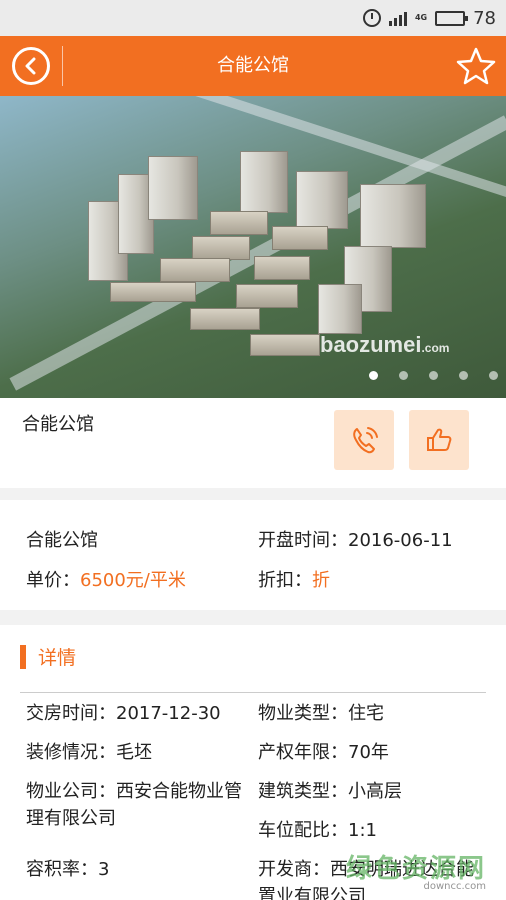  Describe the element at coordinates (23, 657) in the screenshot. I see `section-marker` at that location.